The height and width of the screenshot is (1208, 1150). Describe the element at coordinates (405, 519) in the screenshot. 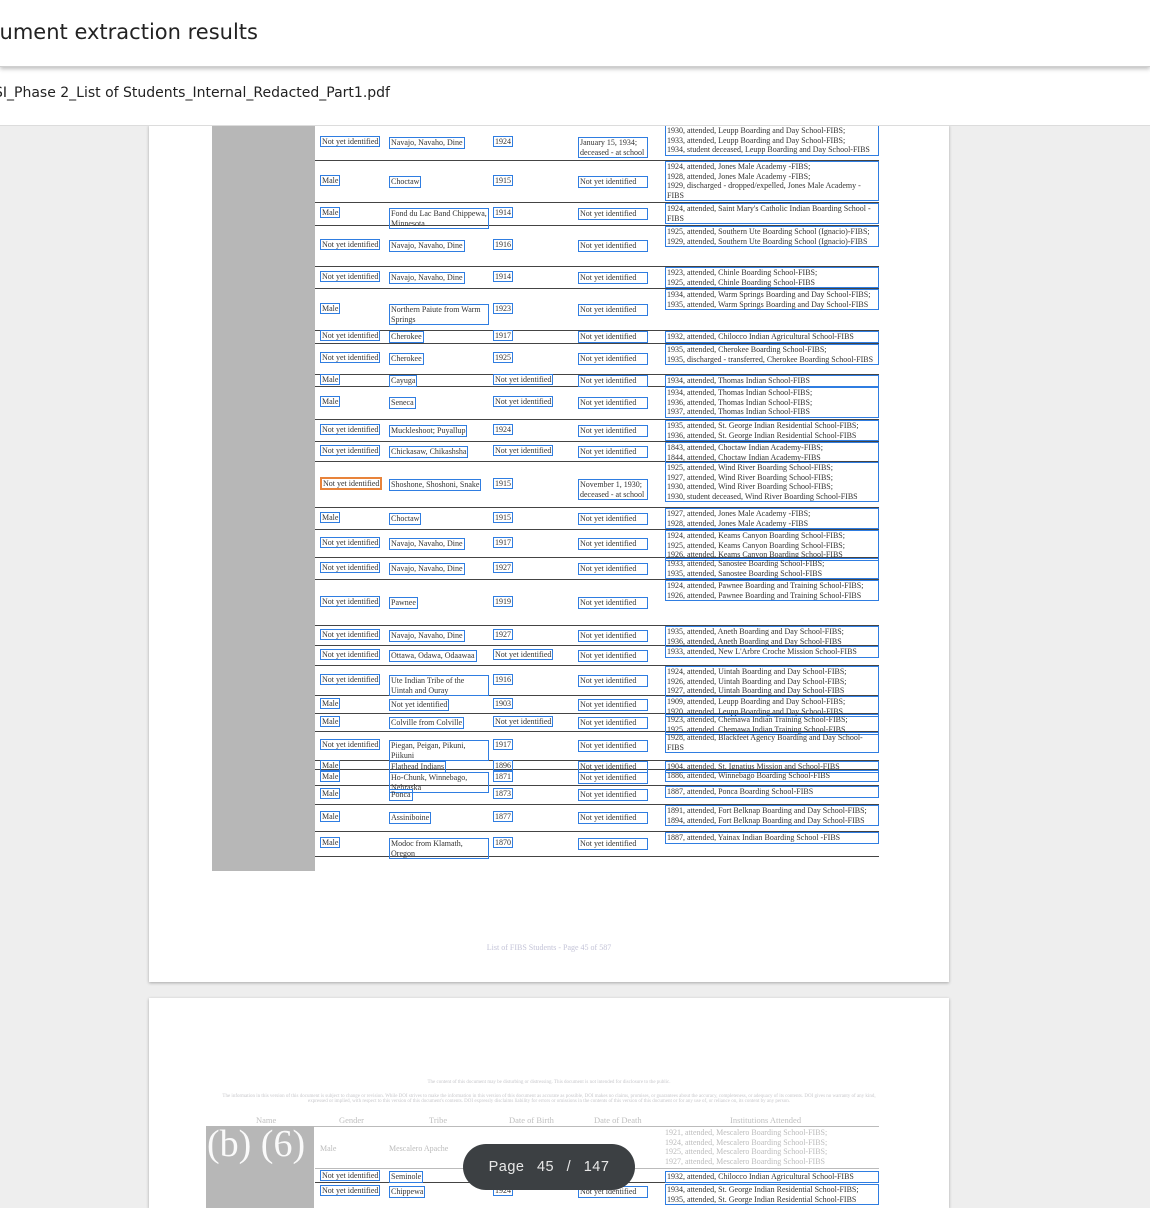

I see `tribe-value: Choctaw` at that location.